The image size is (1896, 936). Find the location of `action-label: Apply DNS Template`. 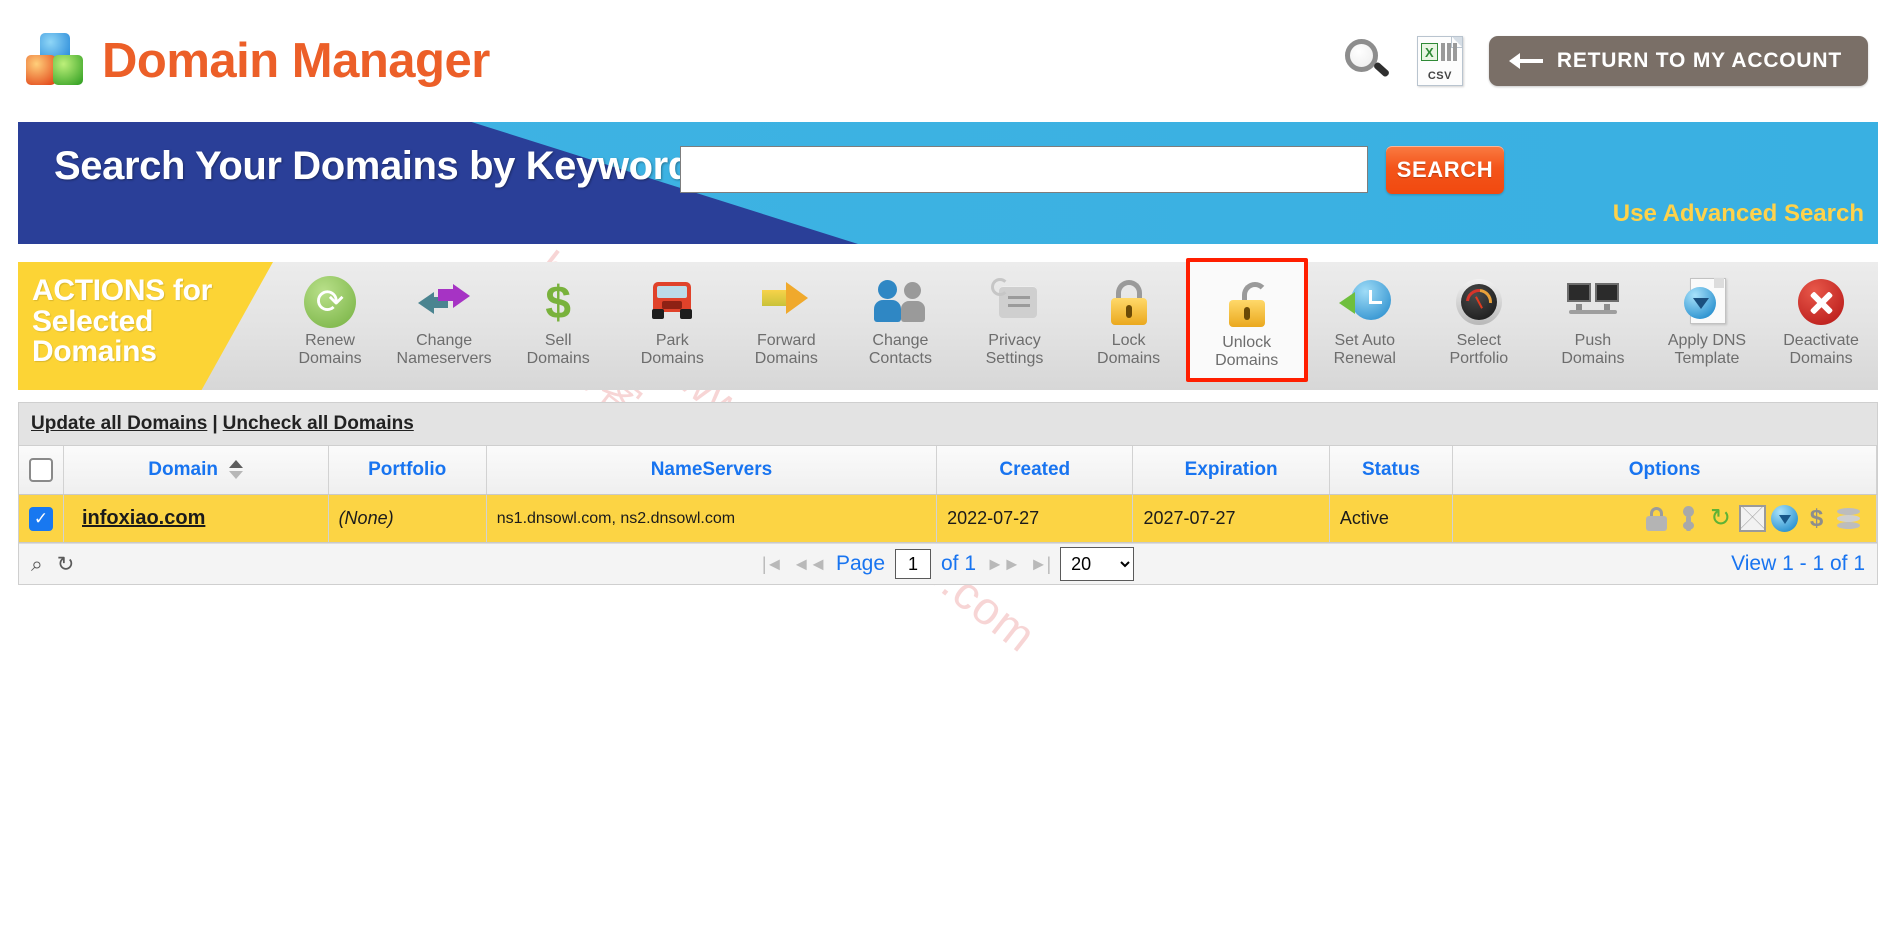

action-label: Apply DNS Template is located at coordinates (1707, 349).